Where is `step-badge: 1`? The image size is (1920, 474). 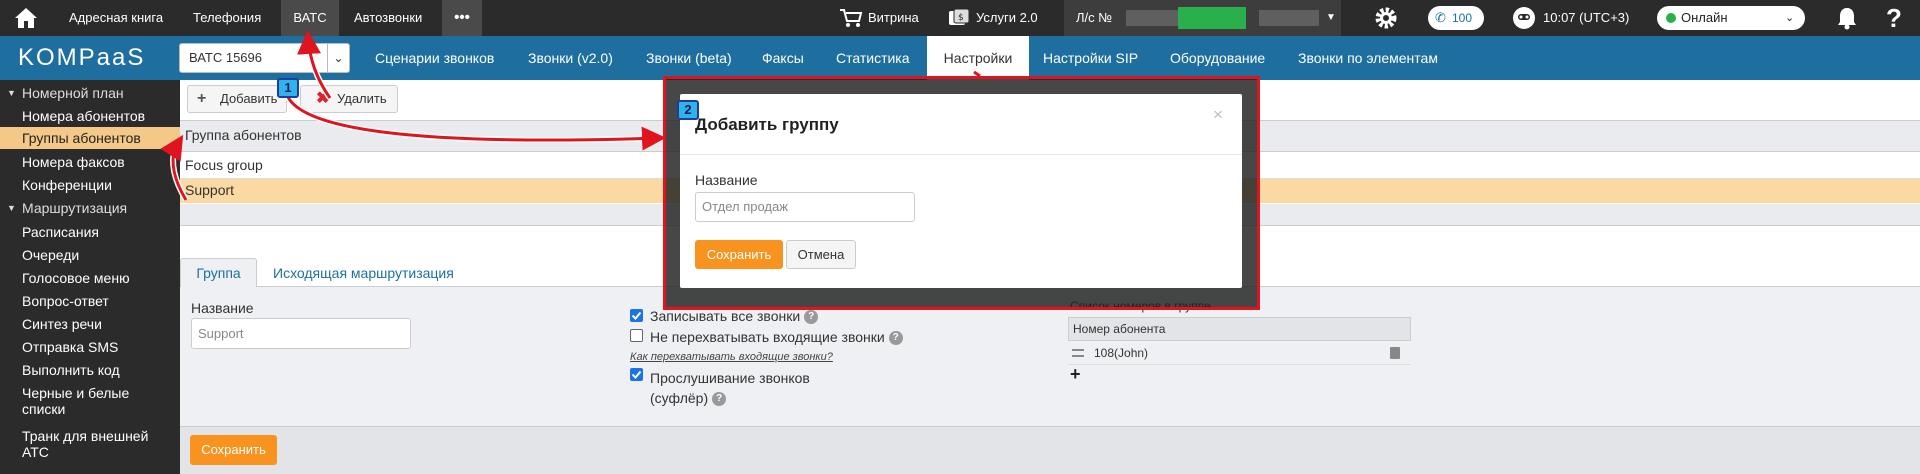 step-badge: 1 is located at coordinates (288, 88).